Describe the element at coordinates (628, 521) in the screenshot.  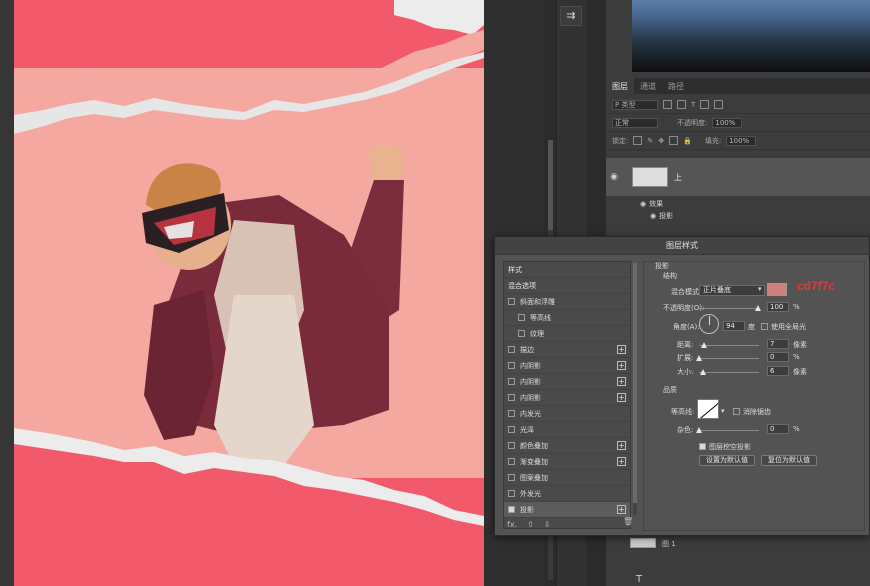
I see `delete-effect-icon: 🗑` at that location.